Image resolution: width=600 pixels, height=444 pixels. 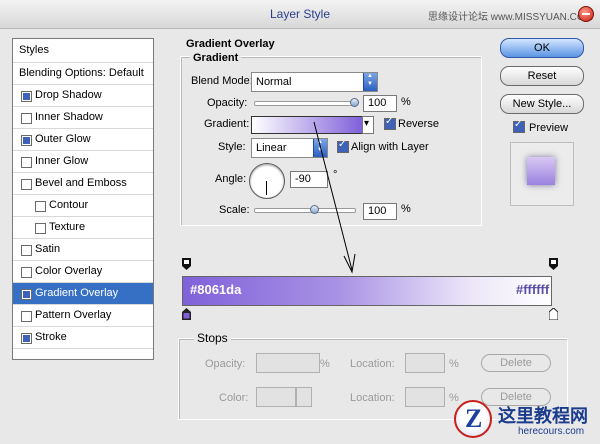 I want to click on stop-opacity-unit: %, so click(x=325, y=364).